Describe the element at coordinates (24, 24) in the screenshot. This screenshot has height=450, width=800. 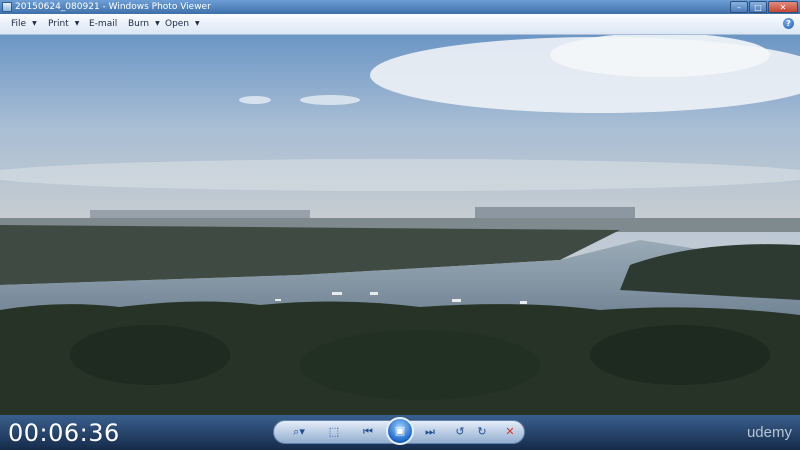
I see `menu-file: File ▼` at that location.